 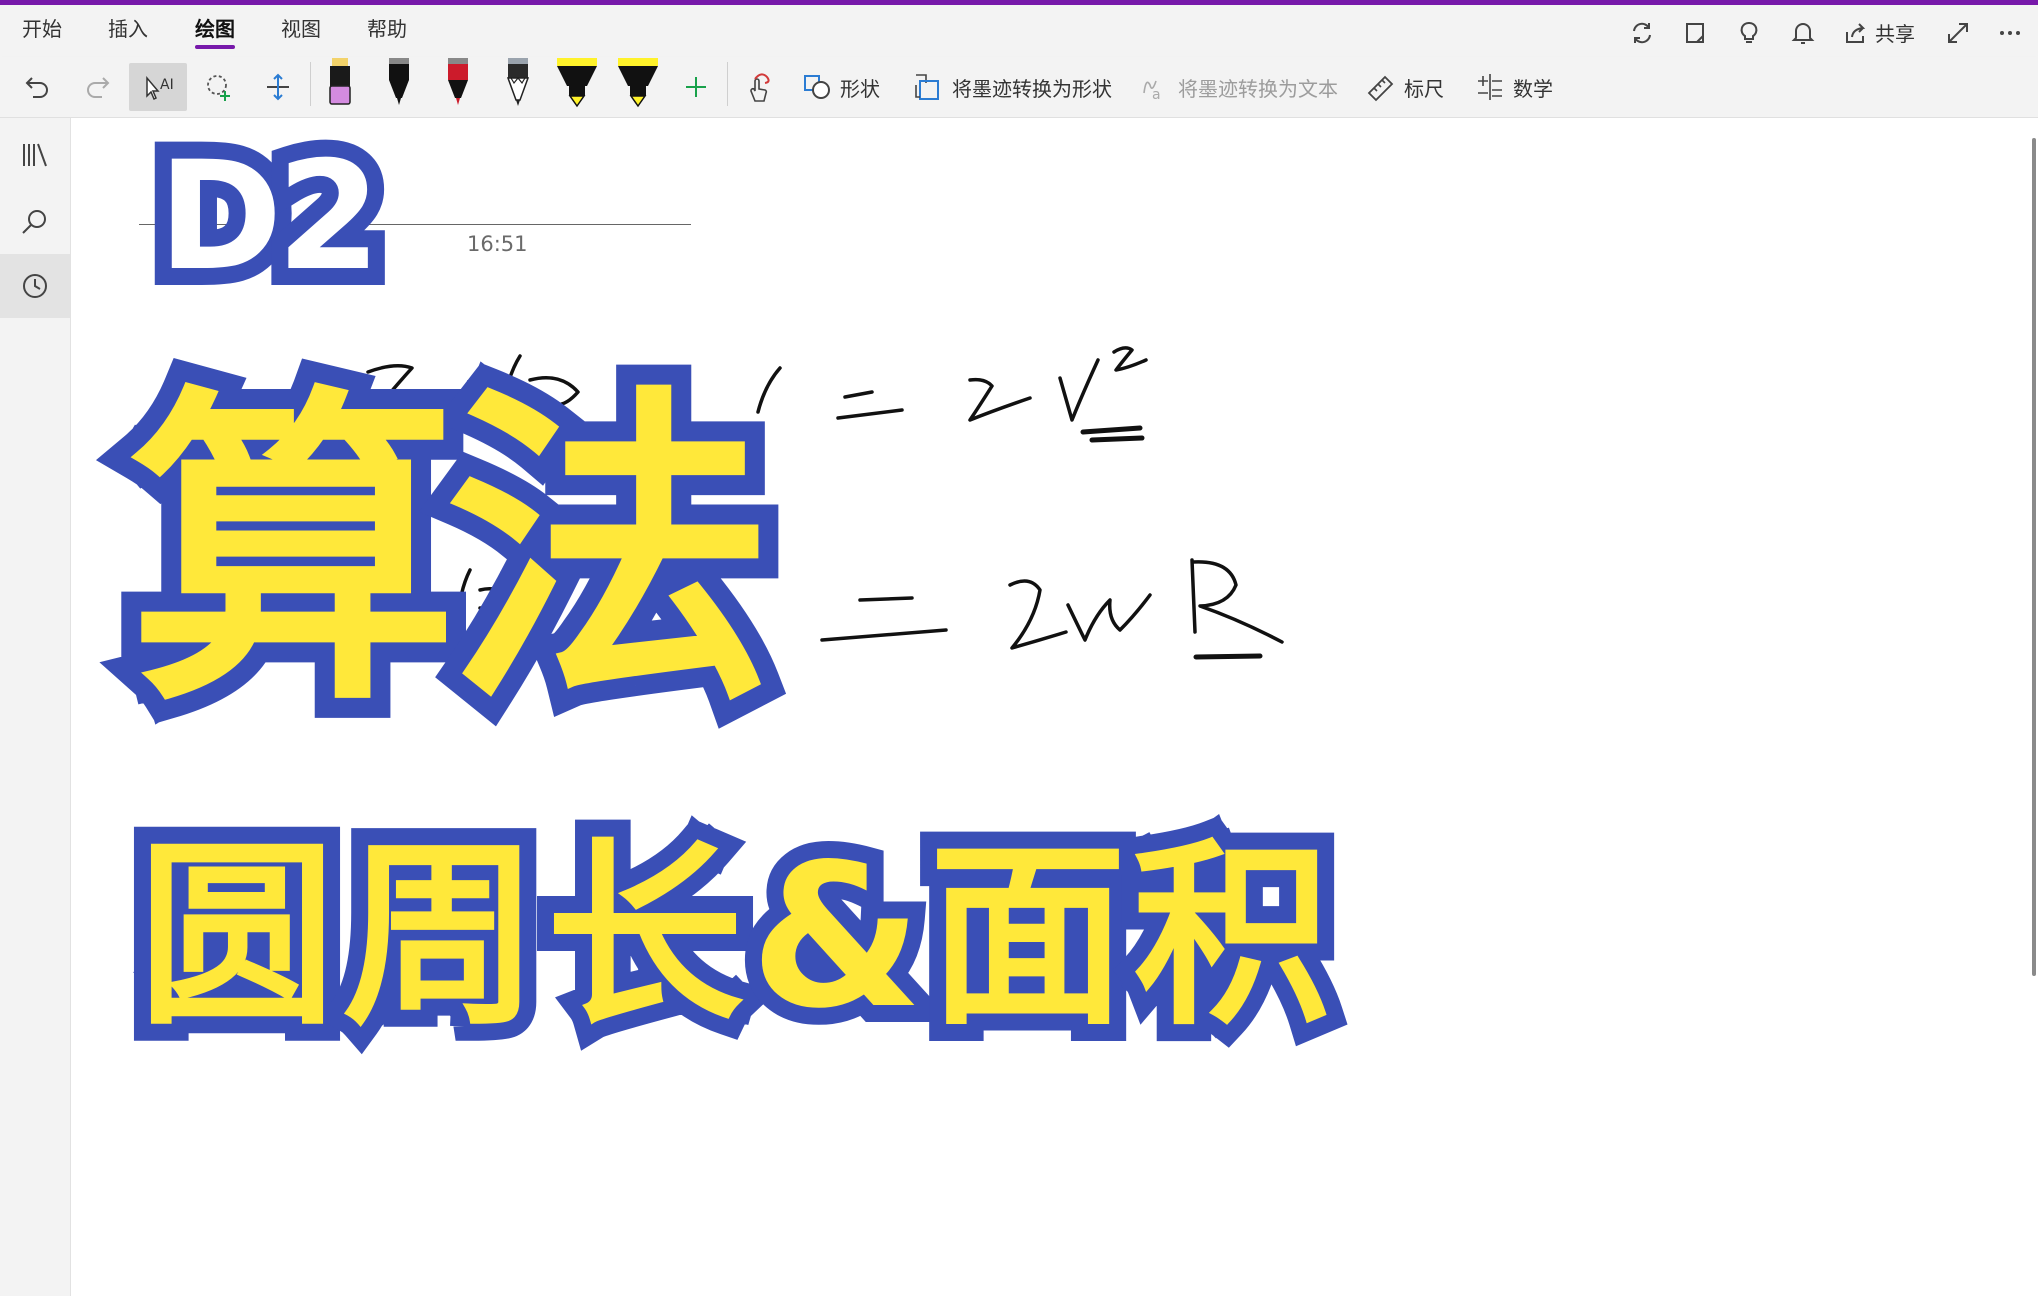 I want to click on headline-text: 算法, so click(x=451, y=553).